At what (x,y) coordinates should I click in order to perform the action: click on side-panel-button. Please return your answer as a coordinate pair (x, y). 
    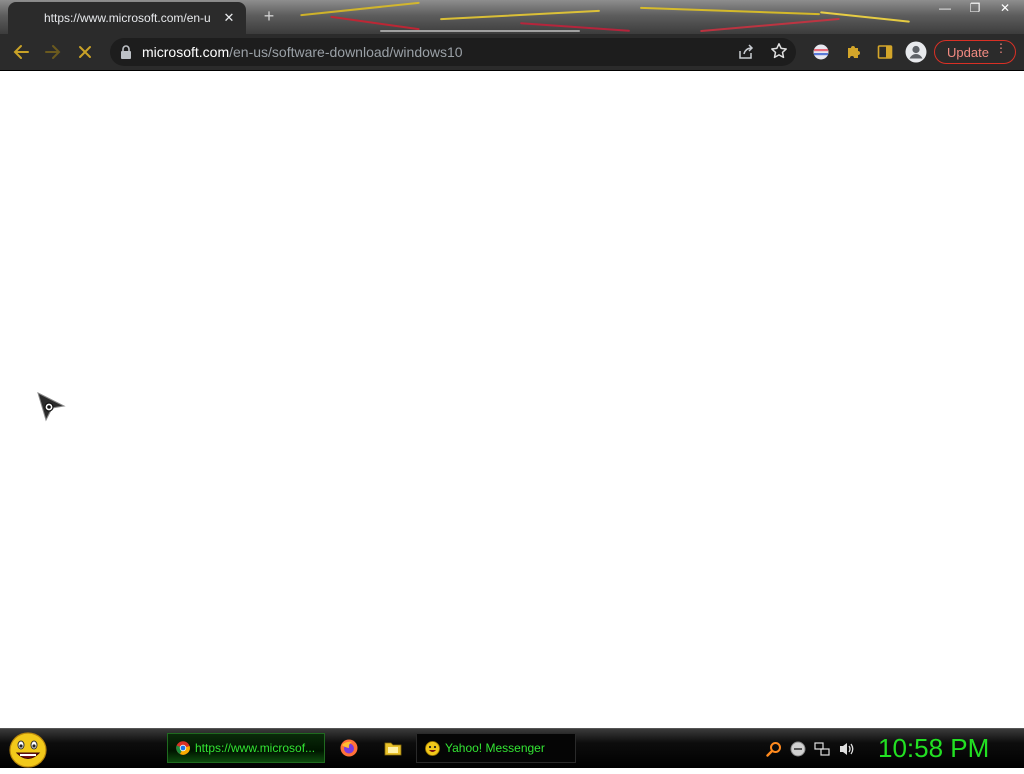
    Looking at the image, I should click on (885, 52).